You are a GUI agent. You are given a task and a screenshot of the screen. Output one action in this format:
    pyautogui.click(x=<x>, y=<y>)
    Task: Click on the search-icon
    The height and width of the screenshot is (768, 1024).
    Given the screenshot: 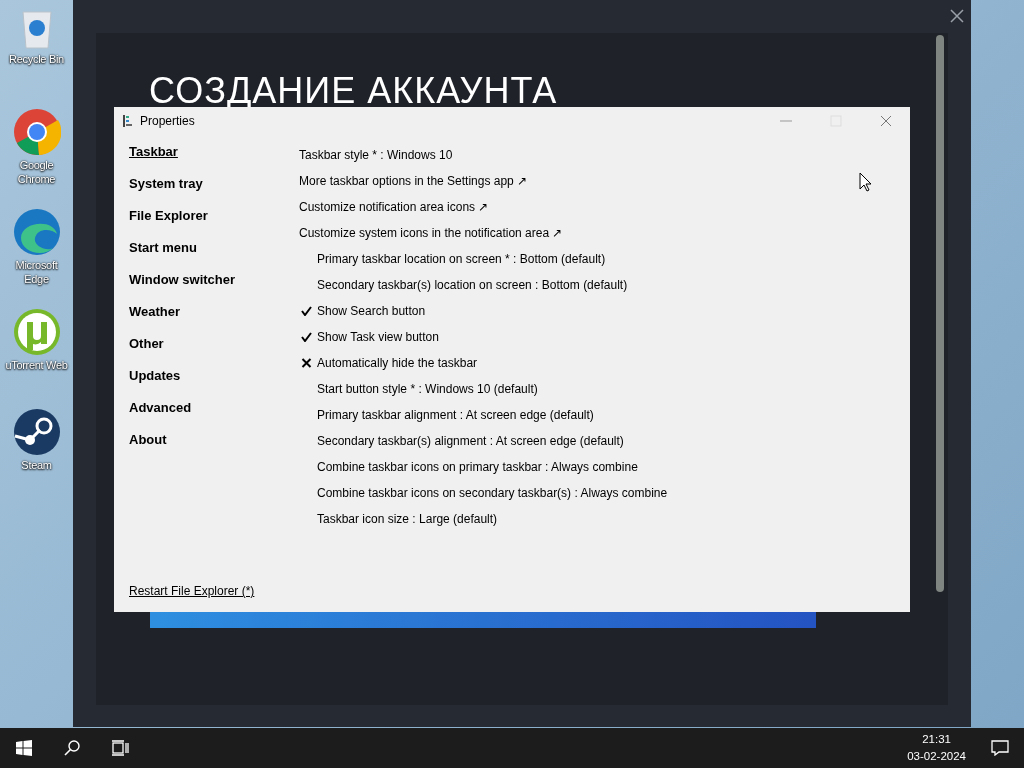 What is the action you would take?
    pyautogui.click(x=72, y=748)
    